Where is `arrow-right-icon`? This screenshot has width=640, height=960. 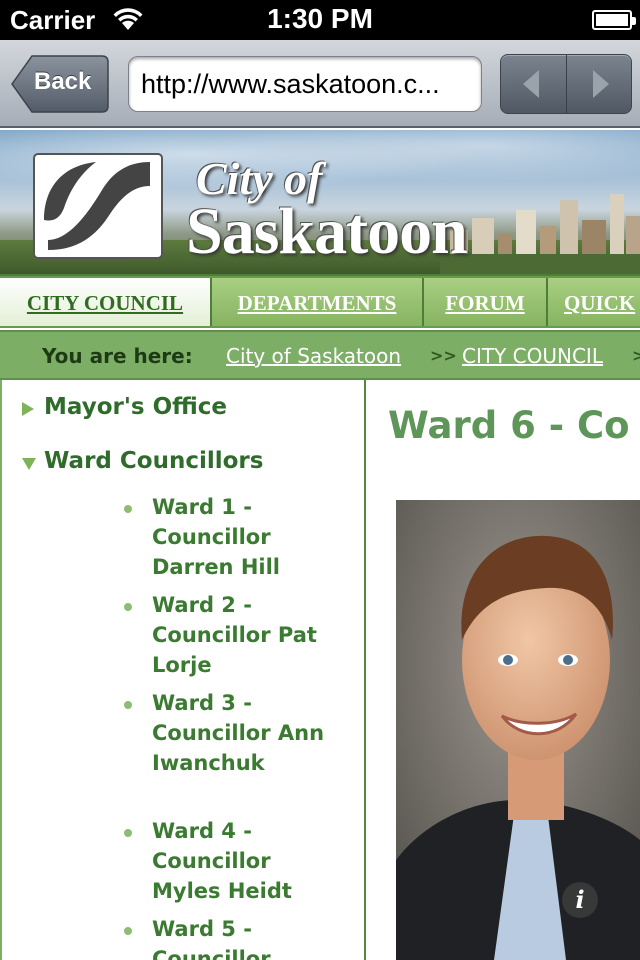 arrow-right-icon is located at coordinates (601, 84).